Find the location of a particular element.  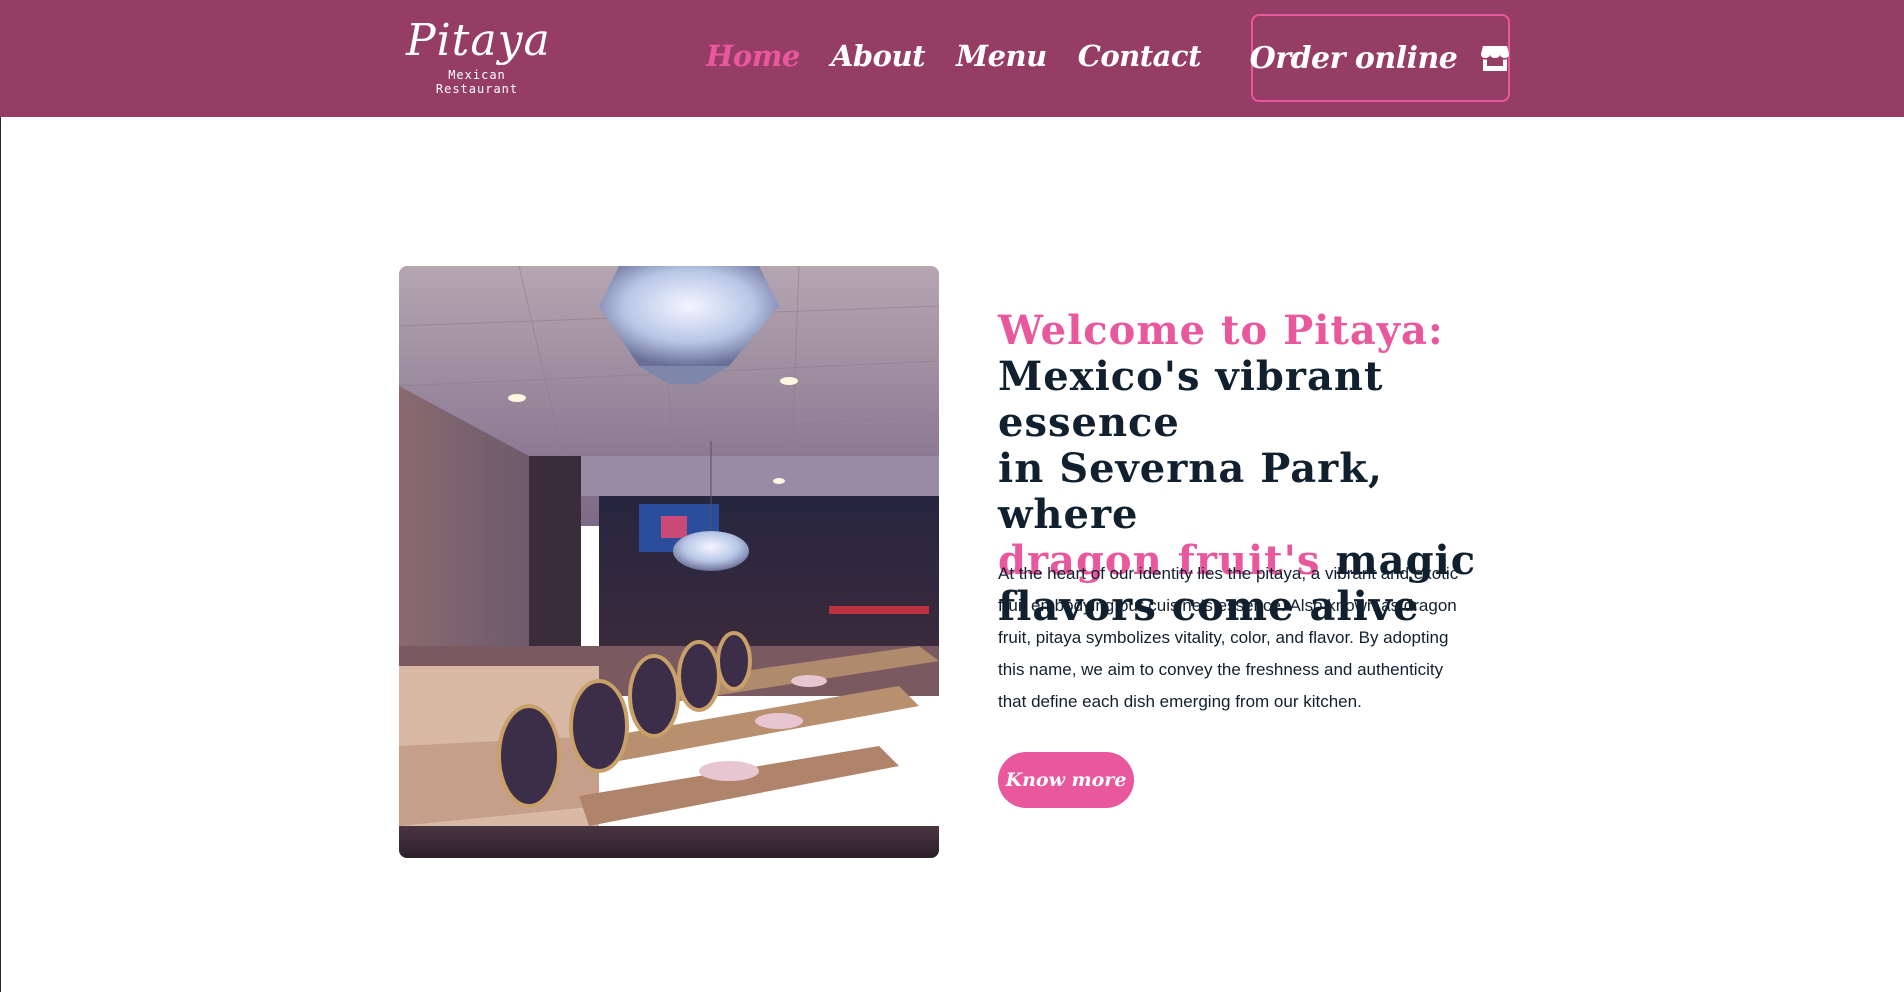

store-icon is located at coordinates (1495, 58).